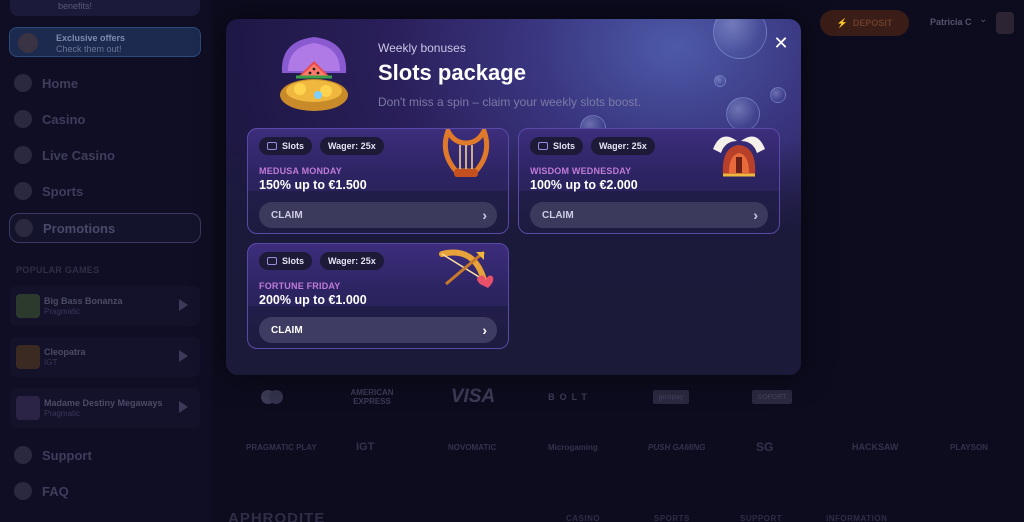 The width and height of the screenshot is (1024, 522). I want to click on provider-logo: HACKSAW, so click(875, 447).